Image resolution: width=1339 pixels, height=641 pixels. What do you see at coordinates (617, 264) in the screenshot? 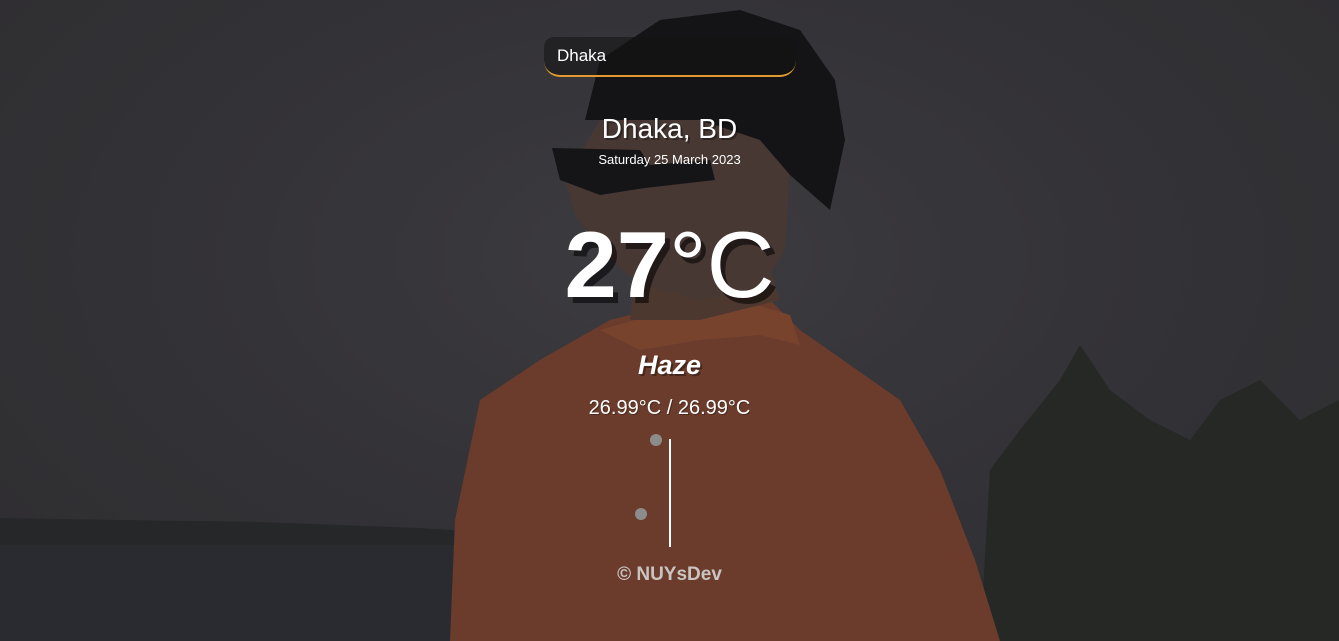
I see `temperature-value: 27` at bounding box center [617, 264].